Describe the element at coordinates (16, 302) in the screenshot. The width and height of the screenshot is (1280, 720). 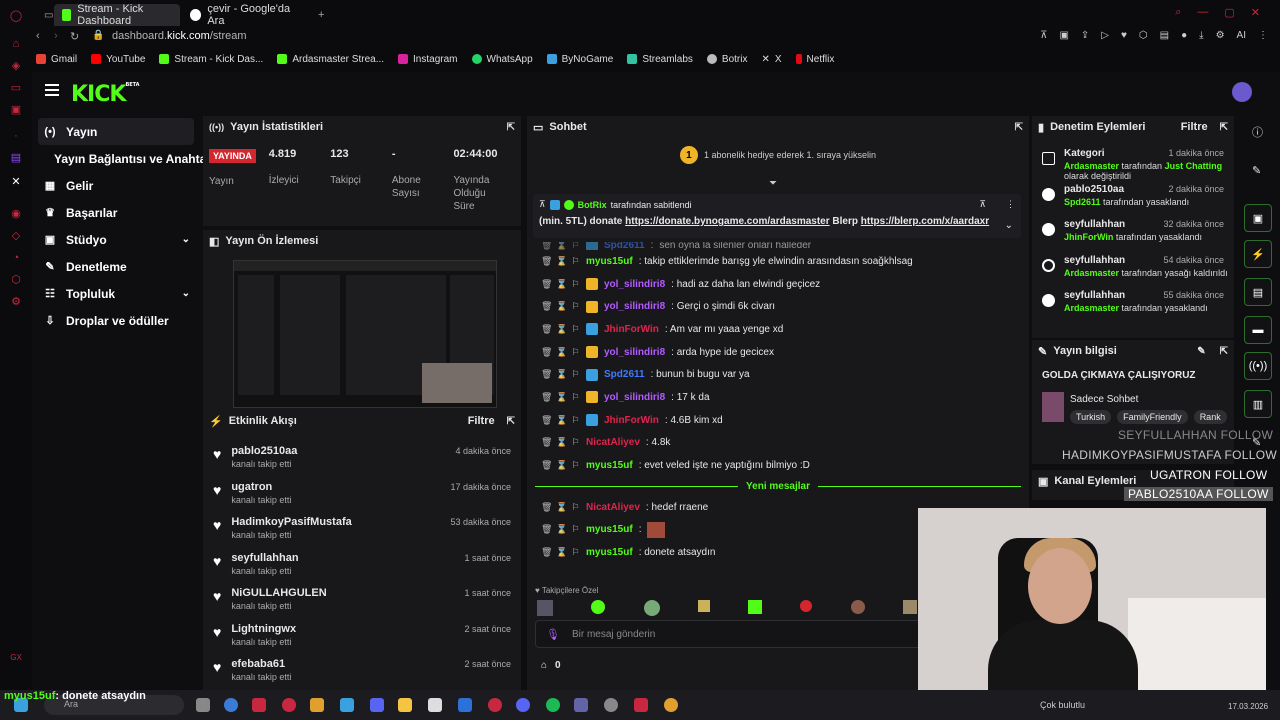
I see `settings-icon: ⚙` at that location.